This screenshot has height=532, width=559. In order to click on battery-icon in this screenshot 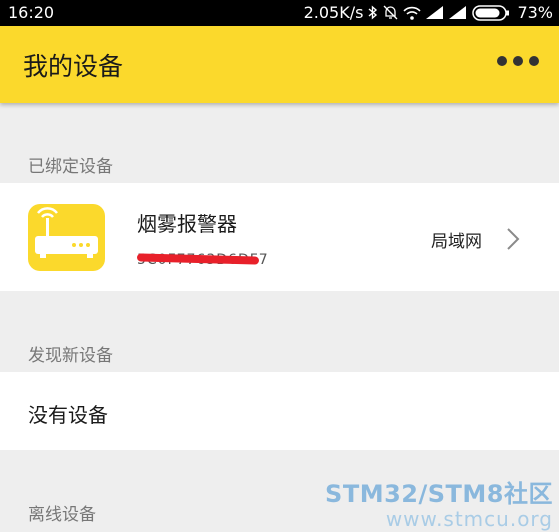, I will do `click(491, 12)`.